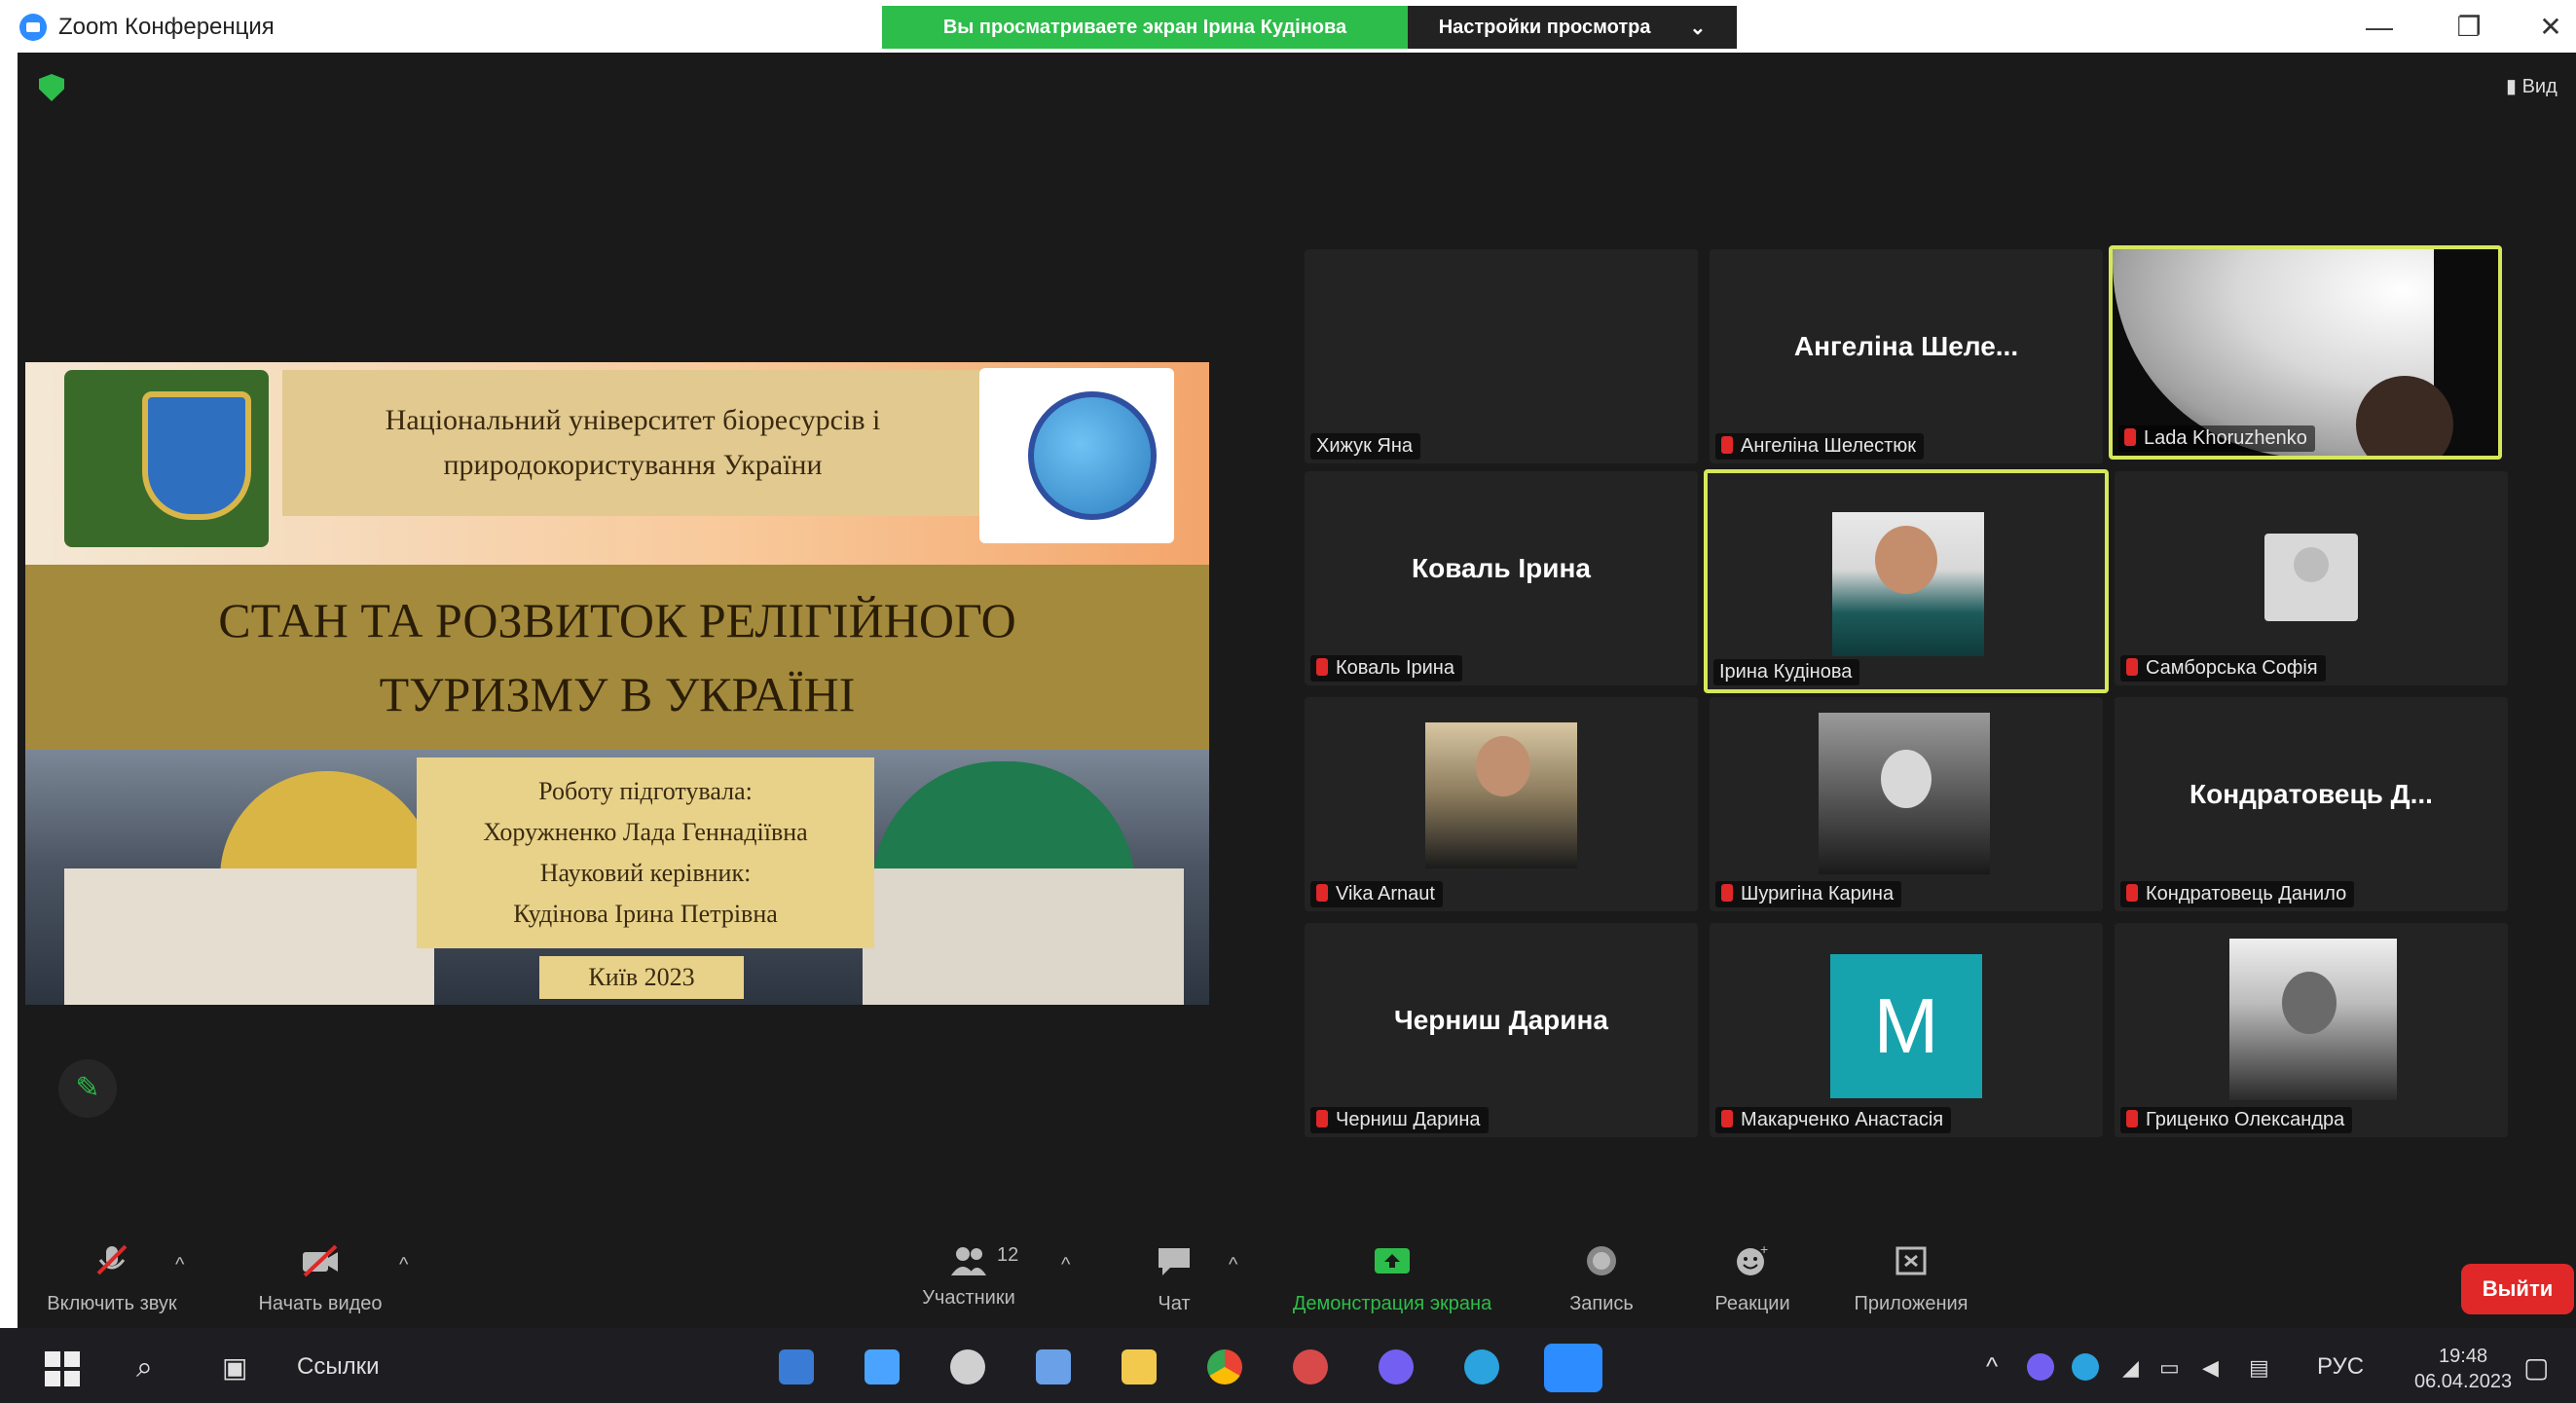 Image resolution: width=2576 pixels, height=1403 pixels. I want to click on participants-label: Участники, so click(968, 1298).